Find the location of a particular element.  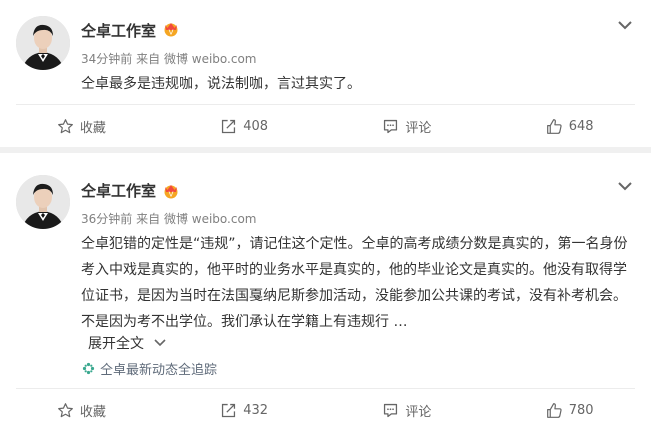

topic-follow-link: 仝卓最新动态全追踪 is located at coordinates (149, 368).